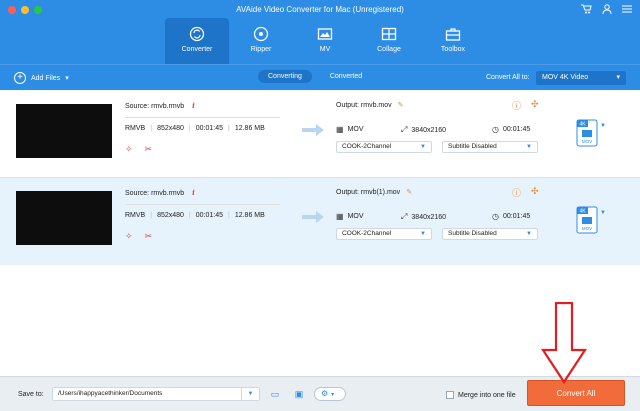 The height and width of the screenshot is (411, 640). What do you see at coordinates (135, 215) in the screenshot?
I see `source-format: RMVB` at bounding box center [135, 215].